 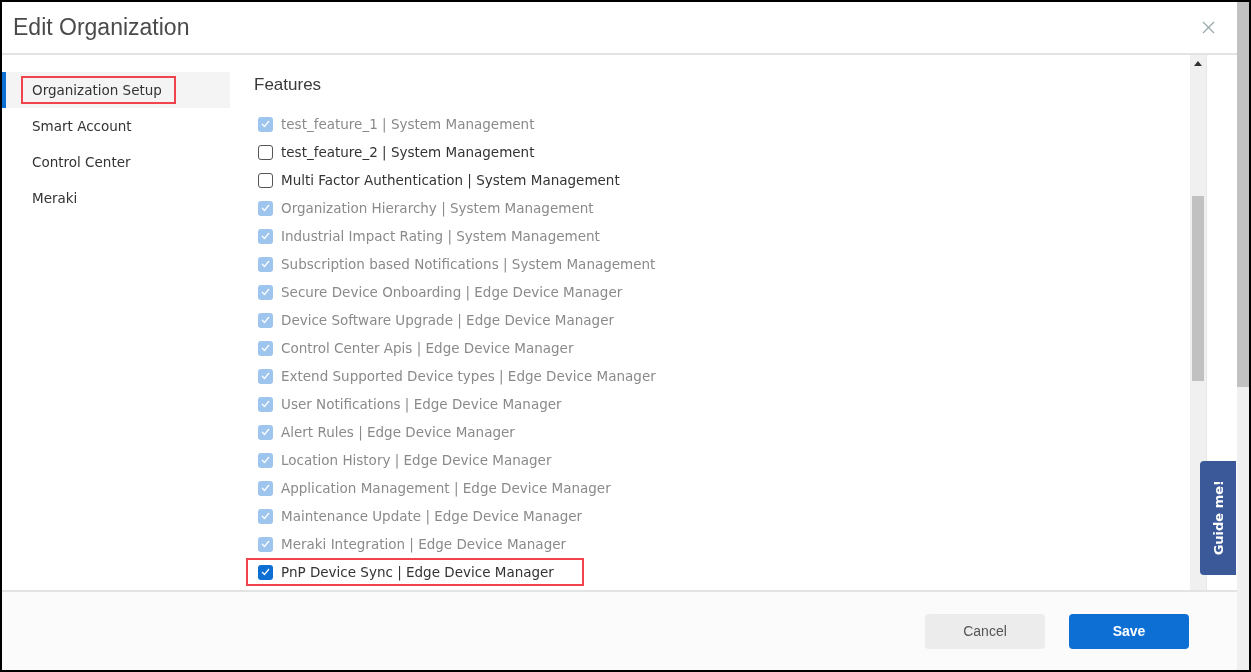 I want to click on feature-label: User Notifications | Edge Device Manager, so click(x=421, y=404).